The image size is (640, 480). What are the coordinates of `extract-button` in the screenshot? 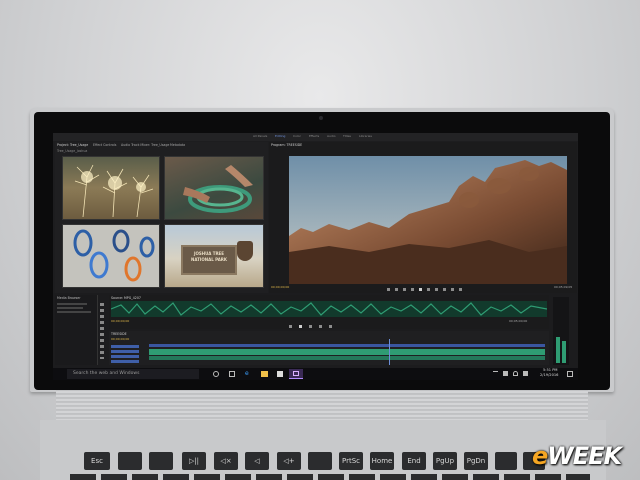 It's located at (452, 289).